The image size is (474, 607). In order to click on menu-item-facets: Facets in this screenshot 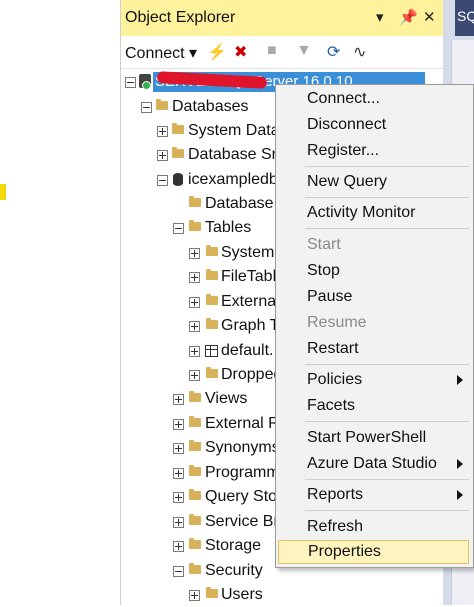, I will do `click(373, 406)`.